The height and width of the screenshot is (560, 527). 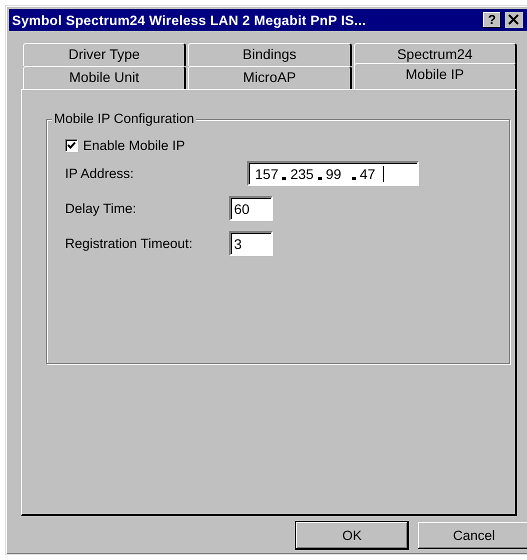 I want to click on dialog-button: OK, so click(x=352, y=535).